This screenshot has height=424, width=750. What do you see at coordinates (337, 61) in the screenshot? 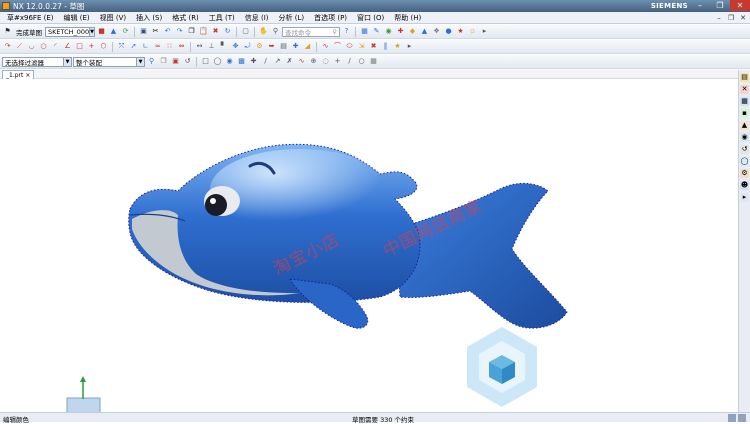
I see `snap-existing-point-icon: +` at bounding box center [337, 61].